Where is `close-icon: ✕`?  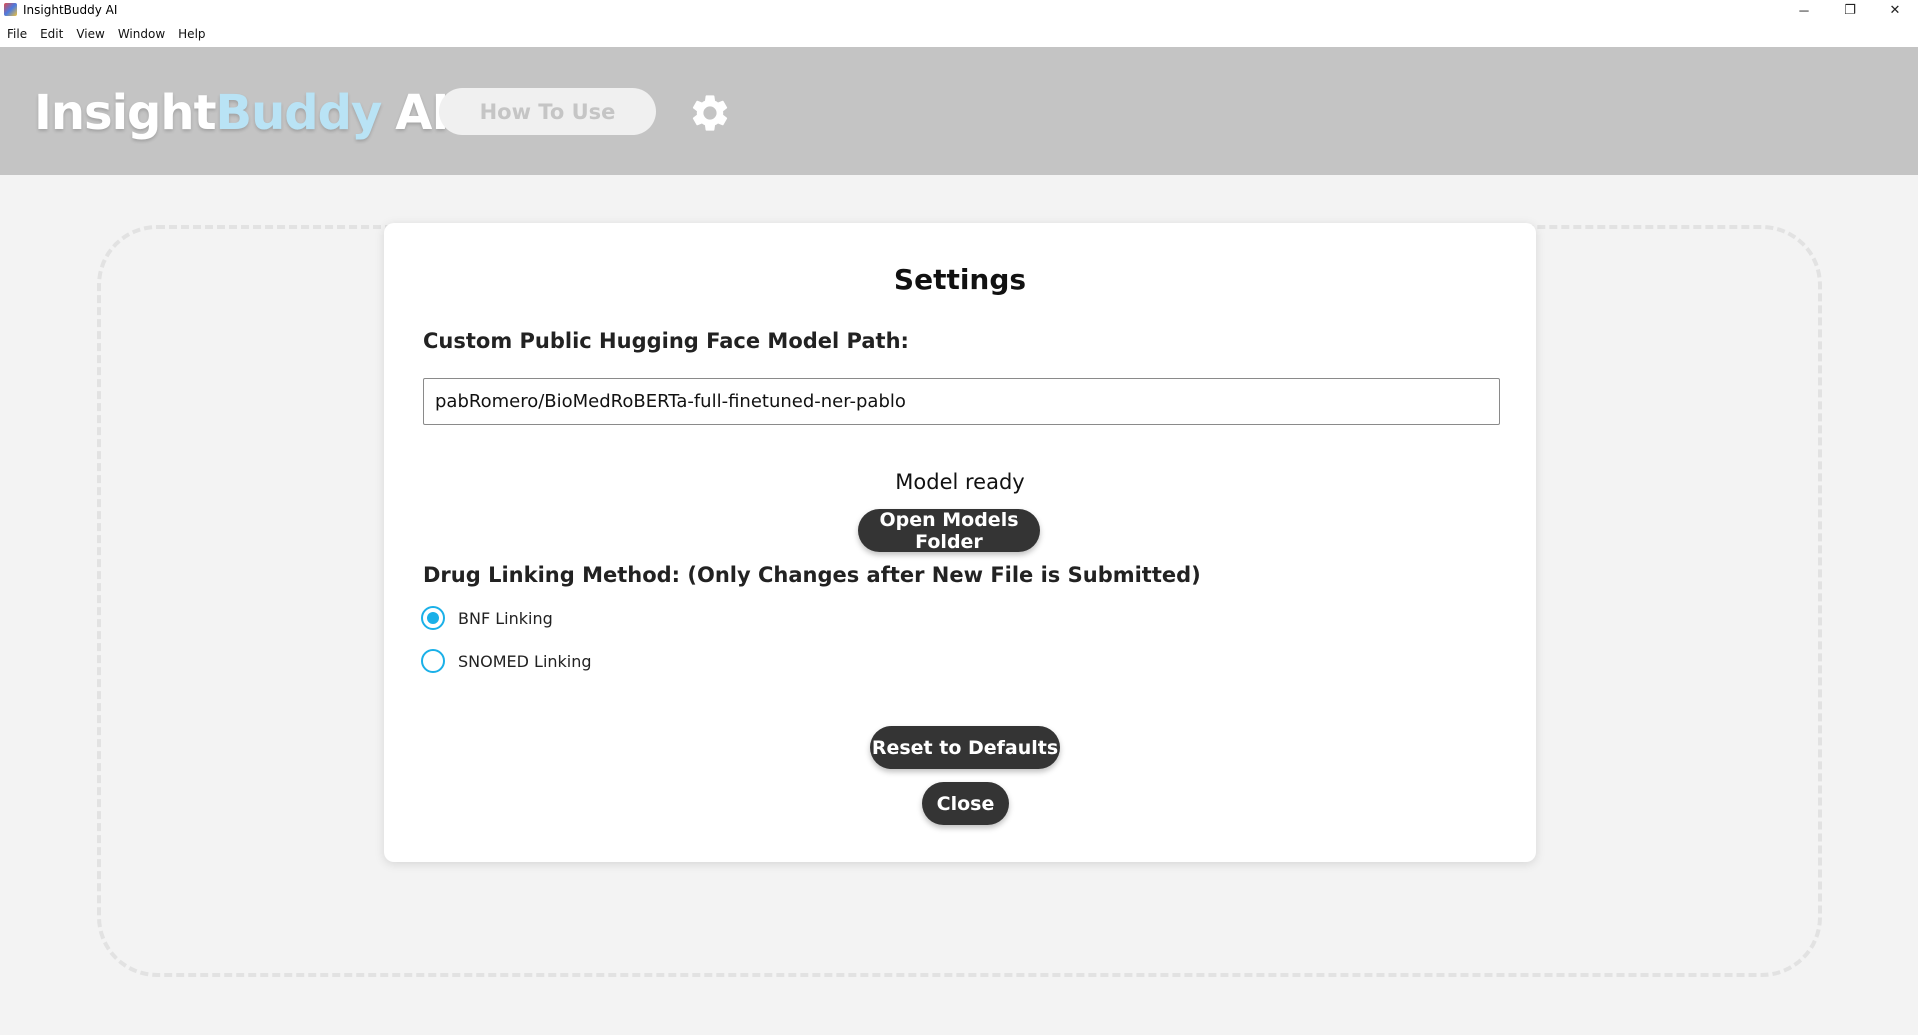
close-icon: ✕ is located at coordinates (1895, 9).